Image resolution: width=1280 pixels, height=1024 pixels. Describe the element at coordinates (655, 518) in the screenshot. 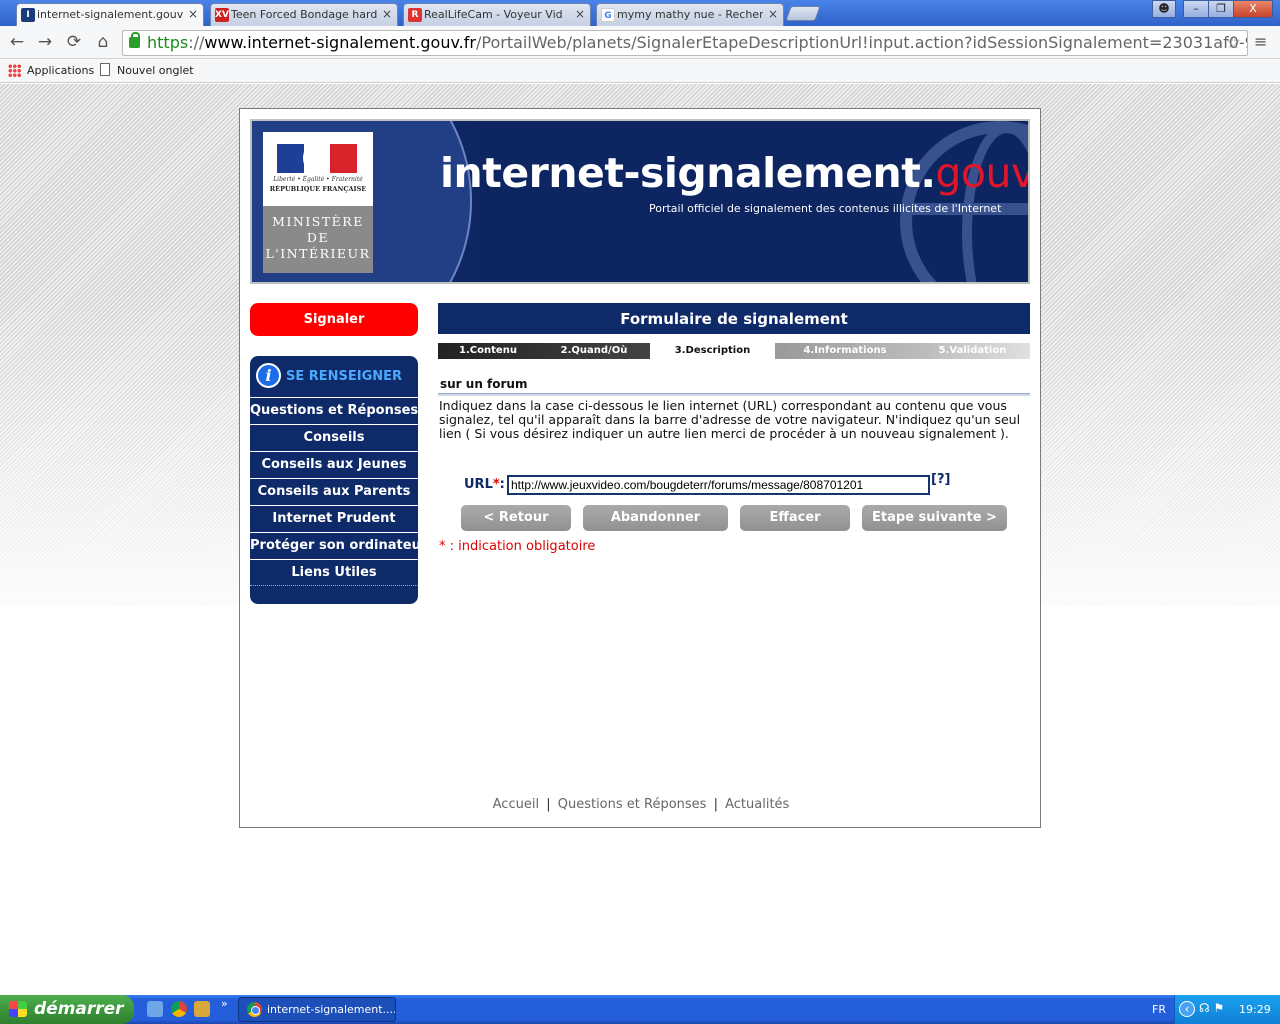

I see `abandonner-button: Abandonner` at that location.